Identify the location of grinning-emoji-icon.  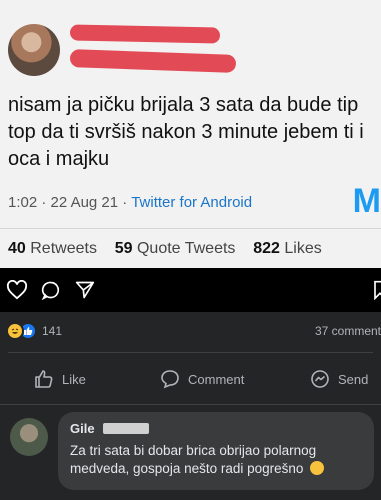
(317, 468).